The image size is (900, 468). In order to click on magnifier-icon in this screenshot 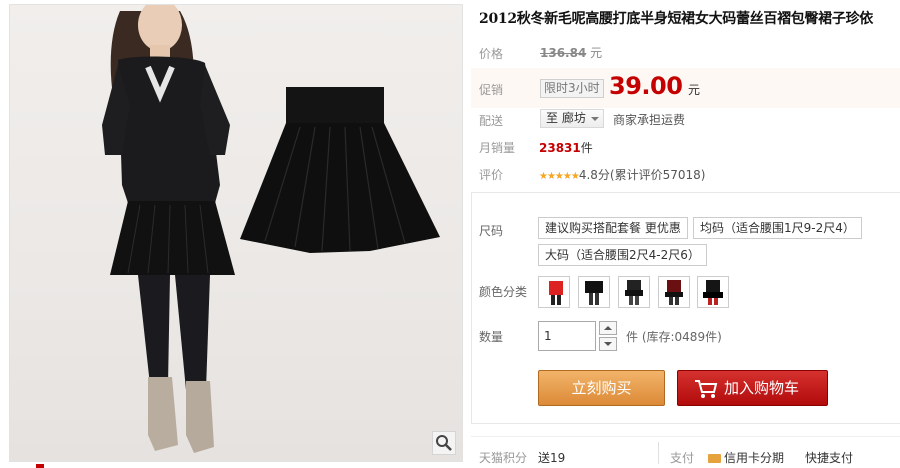, I will do `click(444, 443)`.